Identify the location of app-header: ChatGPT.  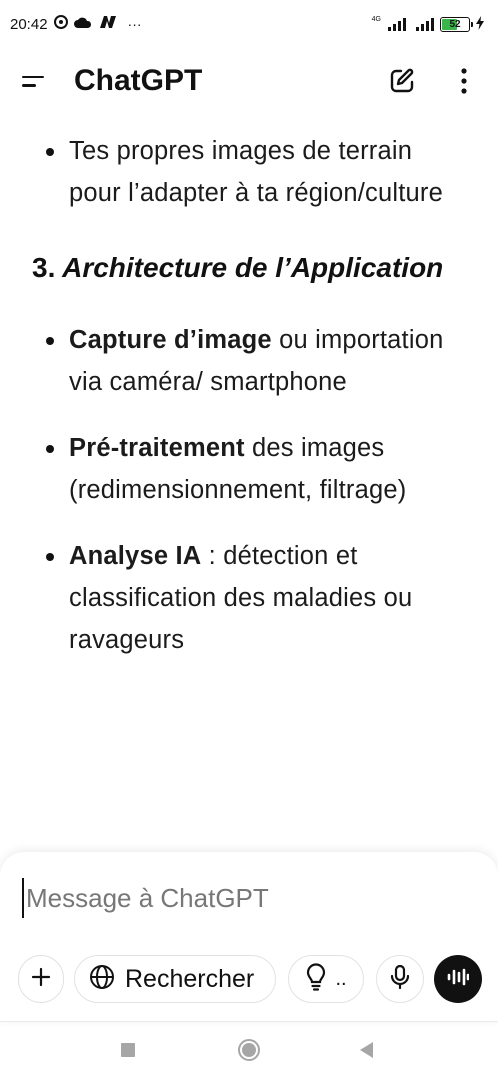
(249, 81).